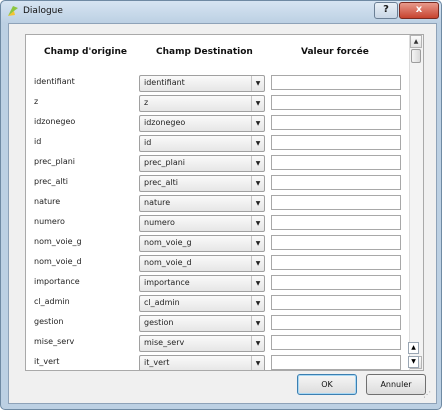 This screenshot has height=410, width=442. I want to click on mapping-row: id id ▼, so click(218, 143).